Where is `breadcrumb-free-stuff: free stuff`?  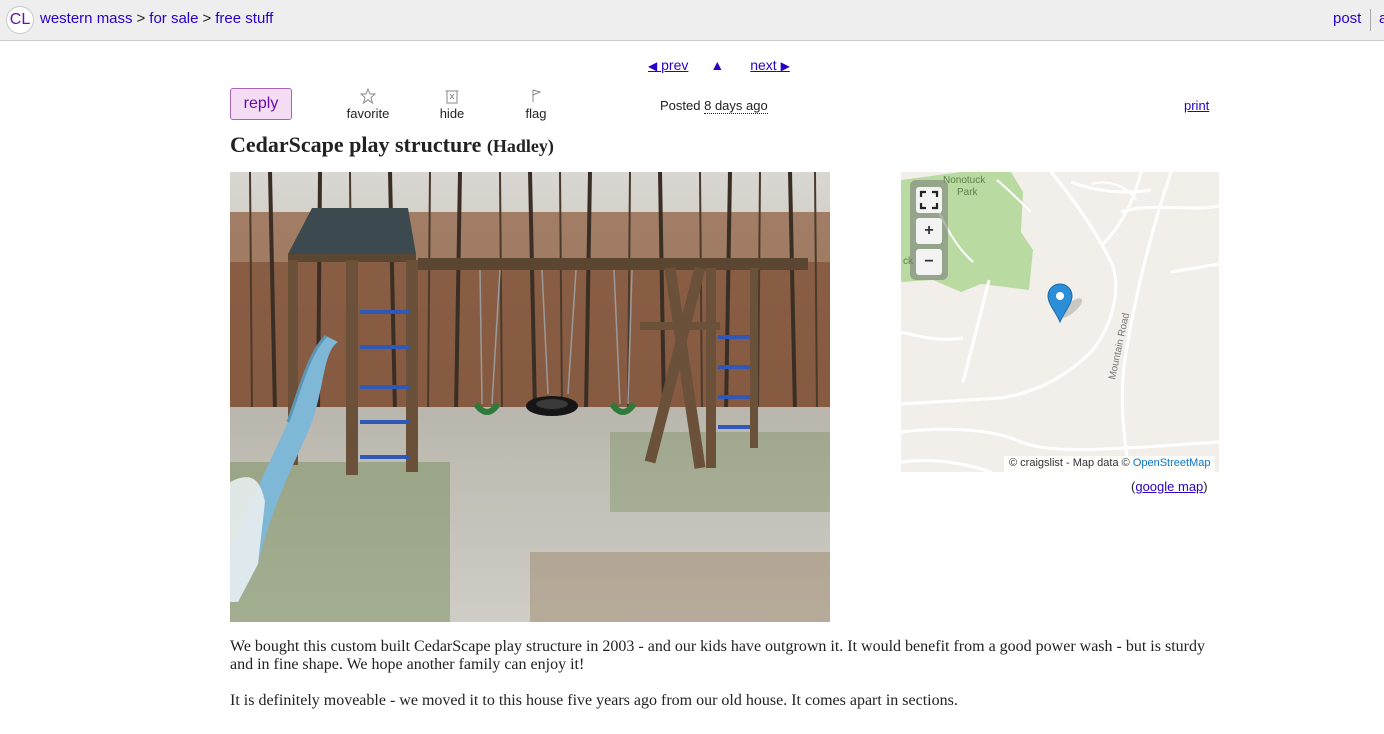
breadcrumb-free-stuff: free stuff is located at coordinates (244, 18).